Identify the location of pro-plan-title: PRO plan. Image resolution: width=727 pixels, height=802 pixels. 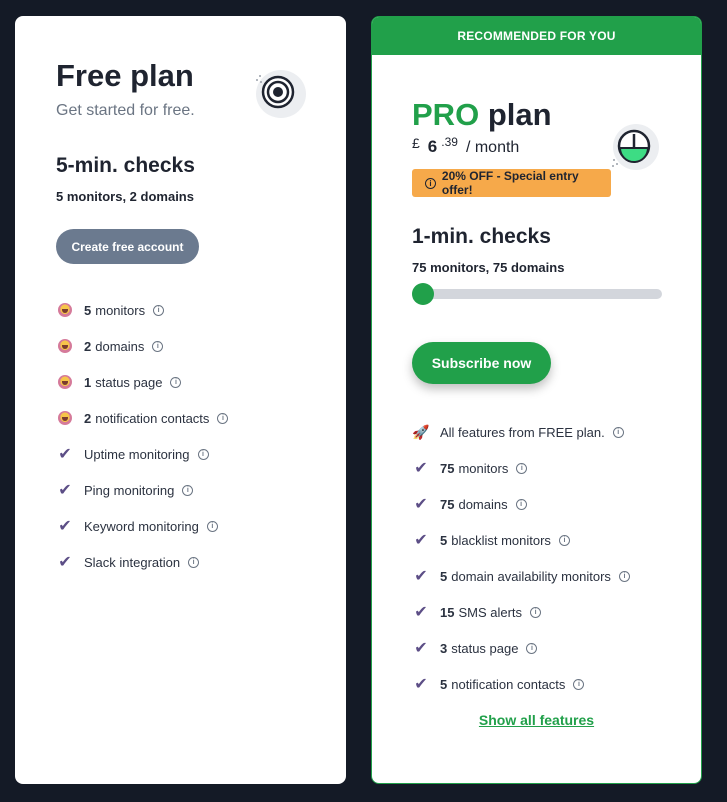
(482, 115).